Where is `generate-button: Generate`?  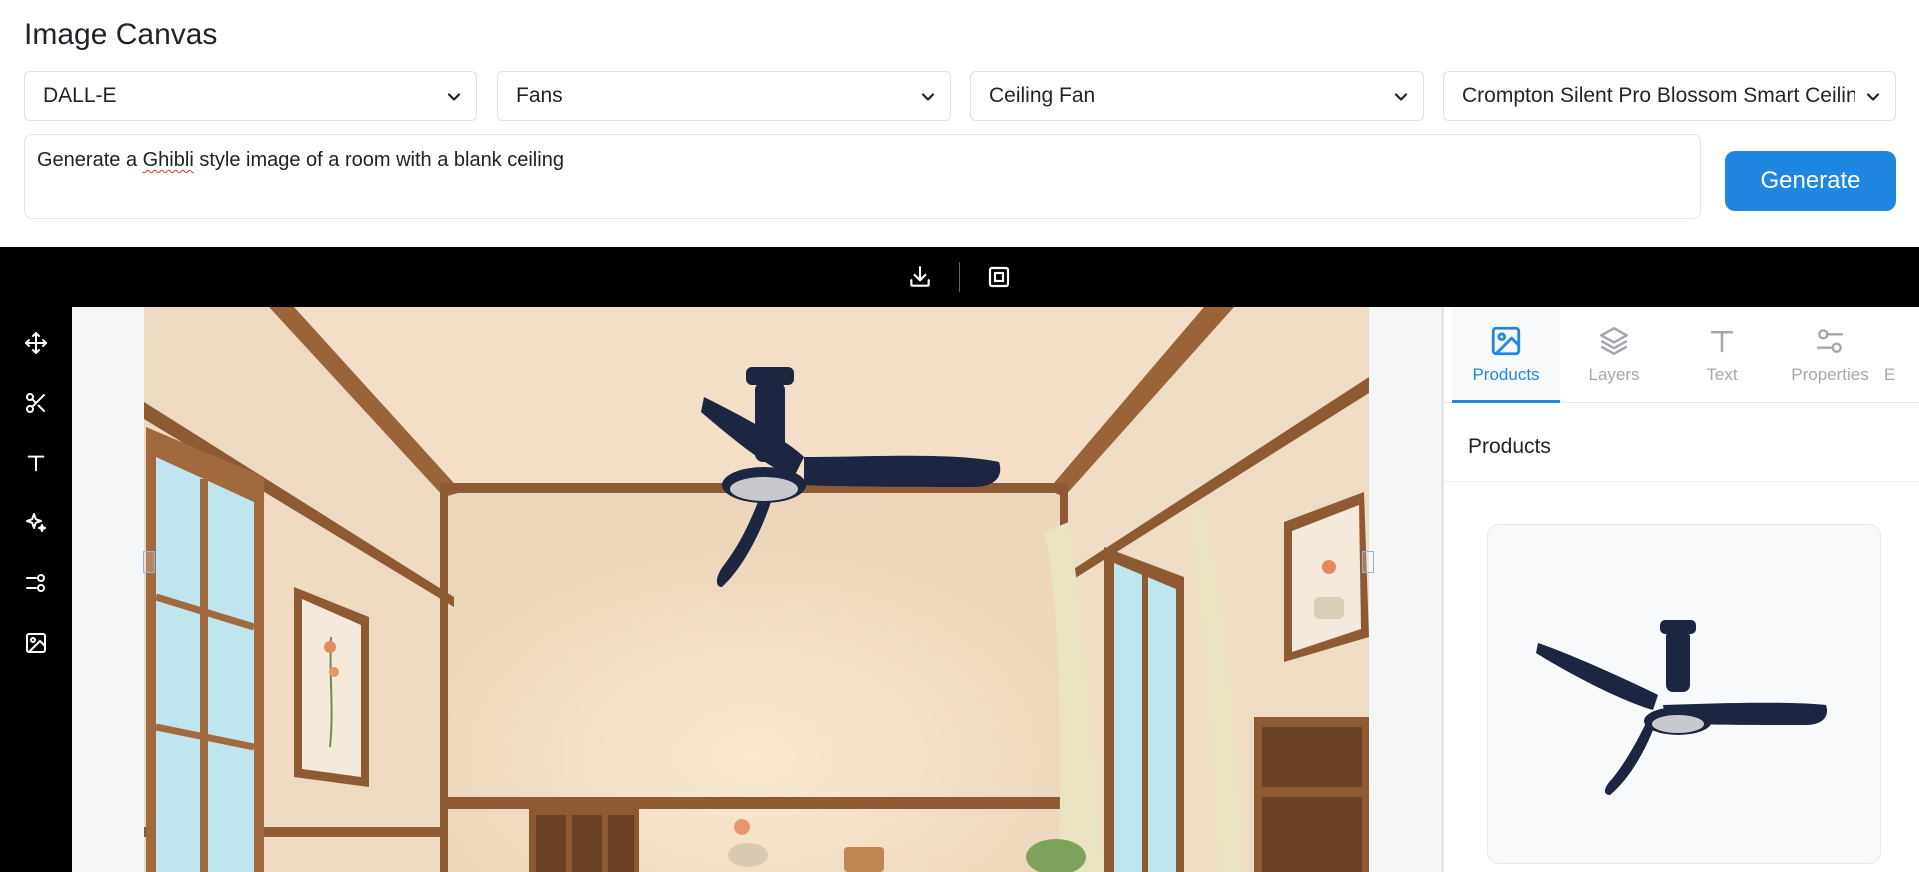 generate-button: Generate is located at coordinates (1810, 181).